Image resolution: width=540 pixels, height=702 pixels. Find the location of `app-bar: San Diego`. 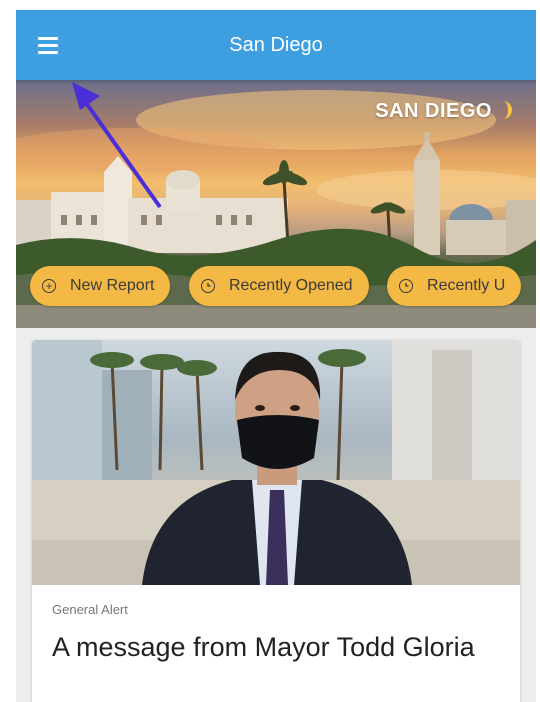

app-bar: San Diego is located at coordinates (276, 45).